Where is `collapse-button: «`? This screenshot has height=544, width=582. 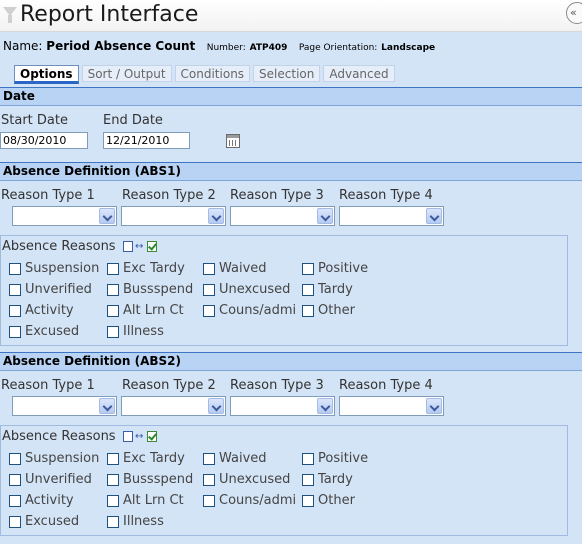
collapse-button: « is located at coordinates (574, 13).